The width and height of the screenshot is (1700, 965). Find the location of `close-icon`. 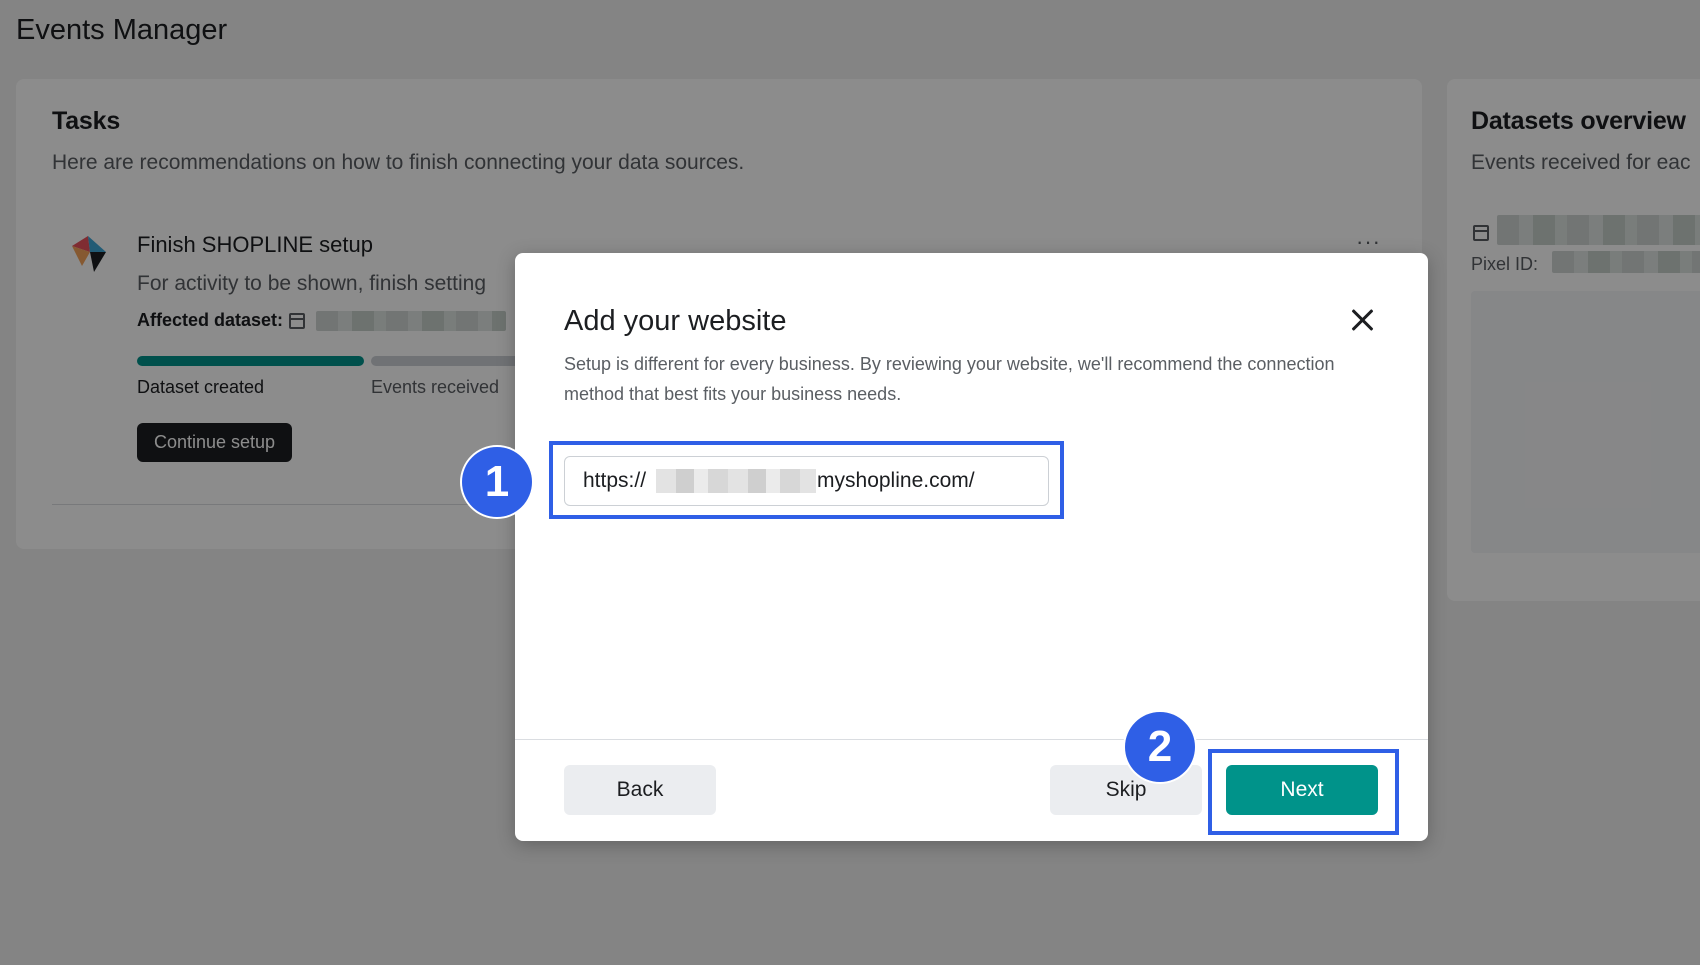

close-icon is located at coordinates (1362, 320).